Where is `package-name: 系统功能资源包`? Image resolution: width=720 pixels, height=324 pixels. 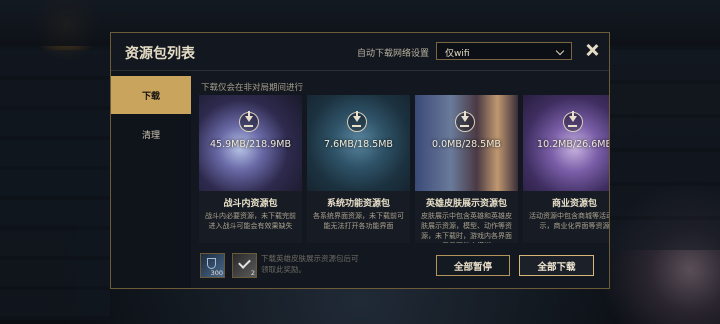
package-name: 系统功能资源包 is located at coordinates (358, 204).